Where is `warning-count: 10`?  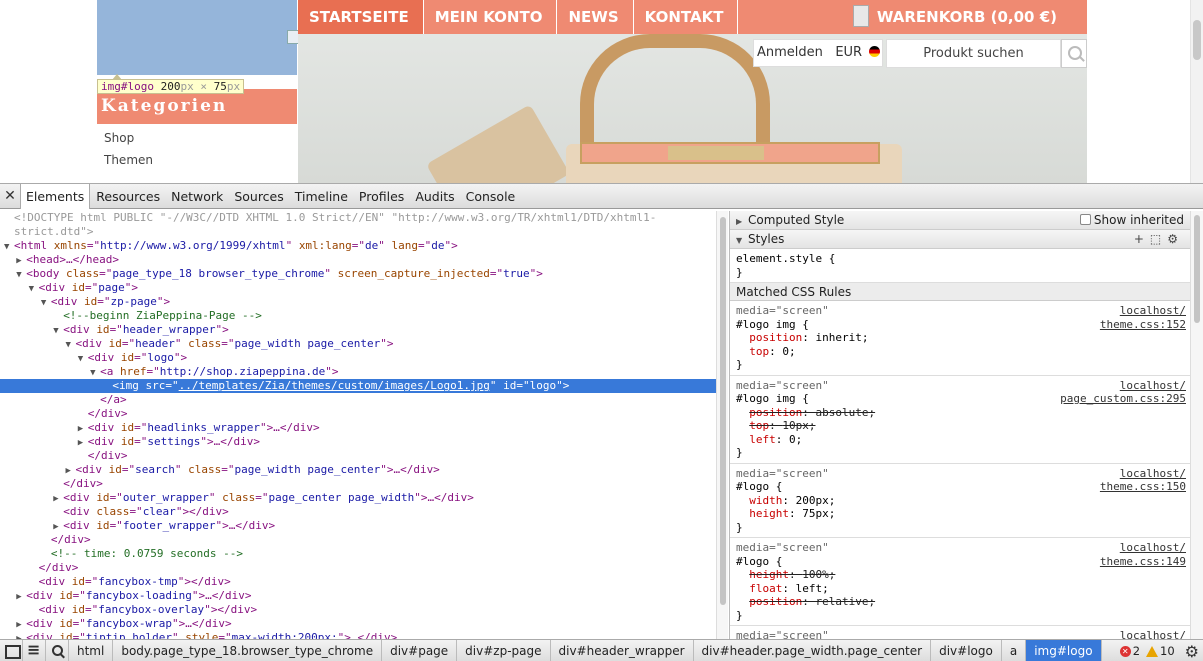 warning-count: 10 is located at coordinates (1167, 651).